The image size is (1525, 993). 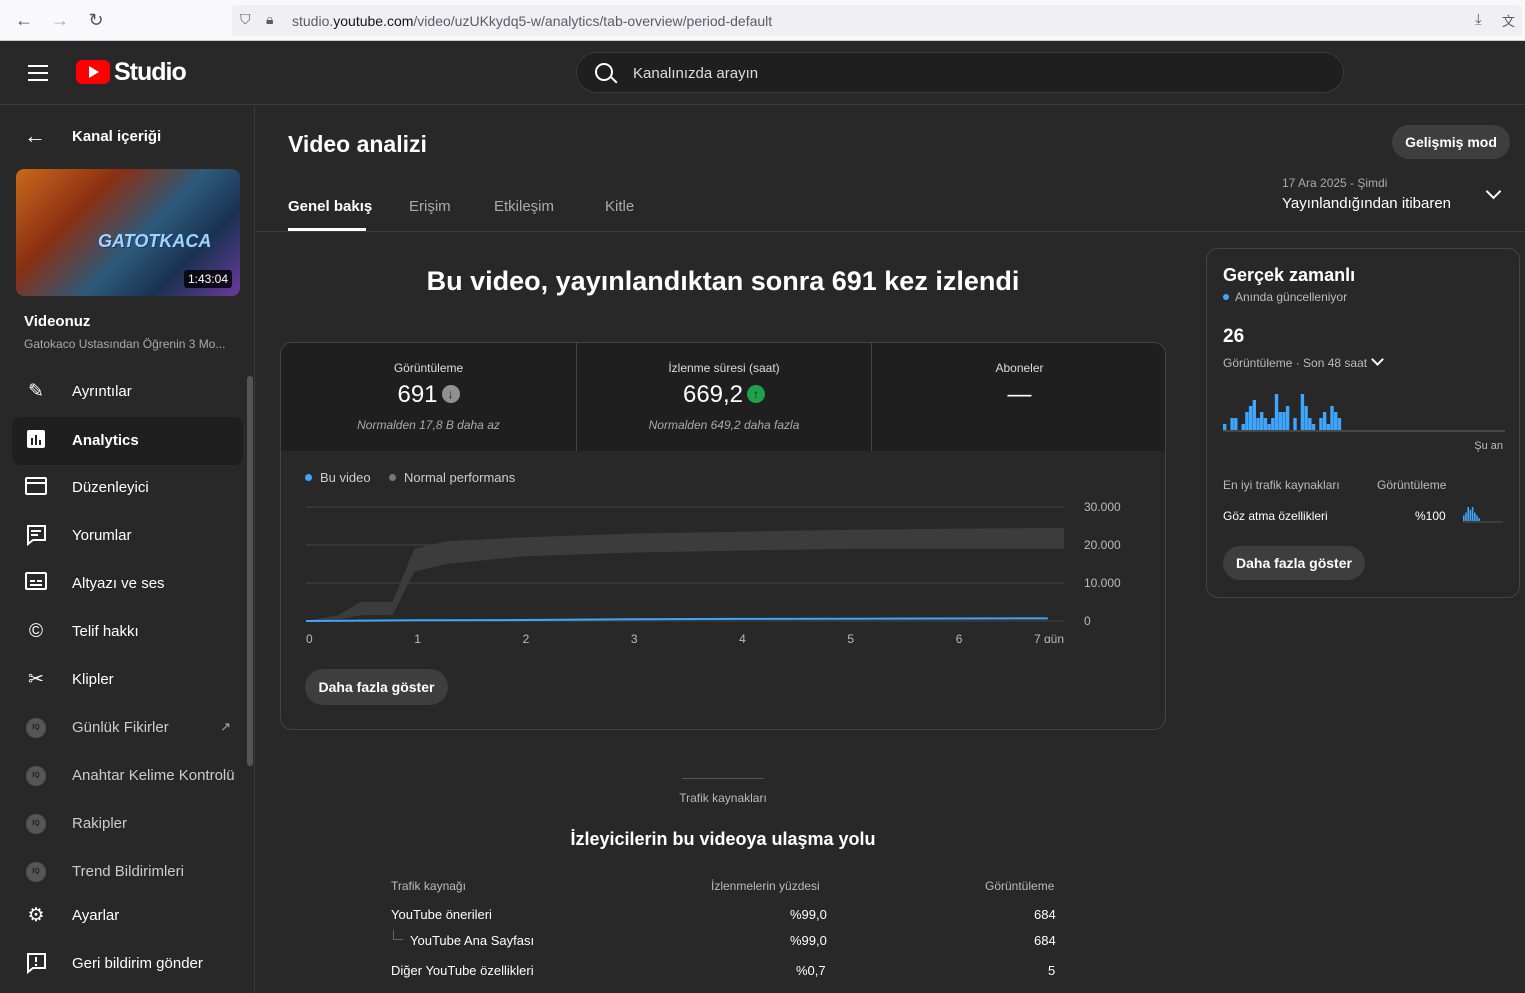 I want to click on realtime-period-text: Görüntüleme · Son 48 saat, so click(x=1295, y=363).